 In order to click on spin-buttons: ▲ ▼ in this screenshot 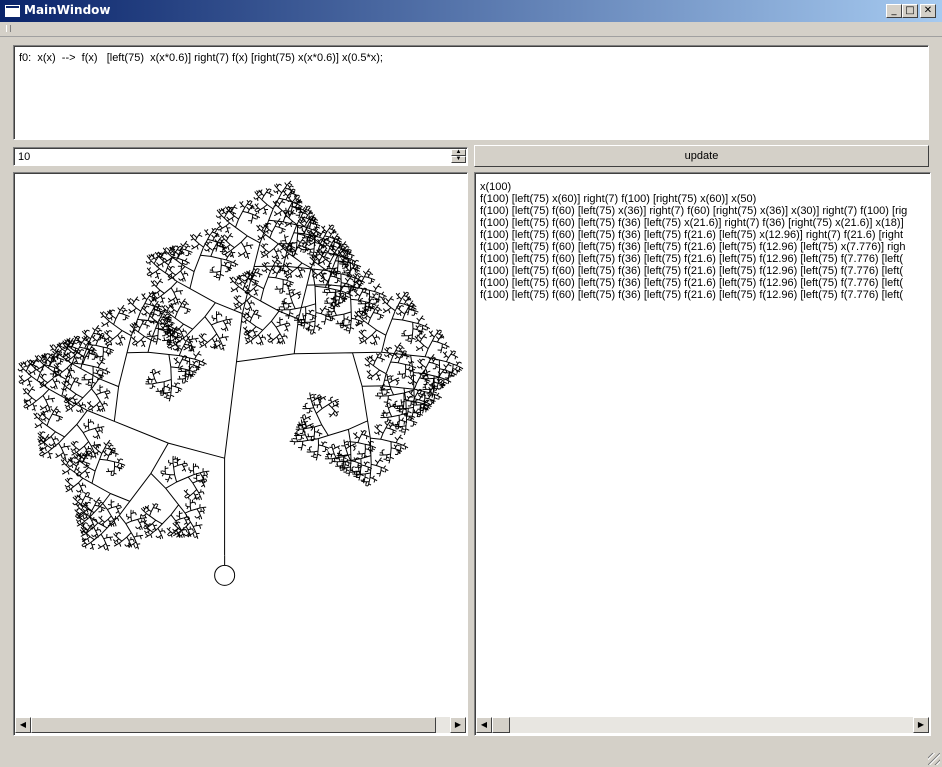, I will do `click(458, 156)`.